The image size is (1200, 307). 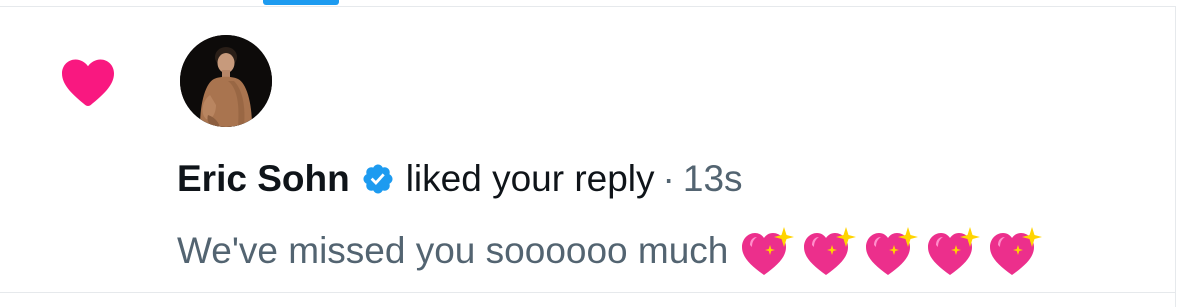 What do you see at coordinates (88, 82) in the screenshot?
I see `heart-icon` at bounding box center [88, 82].